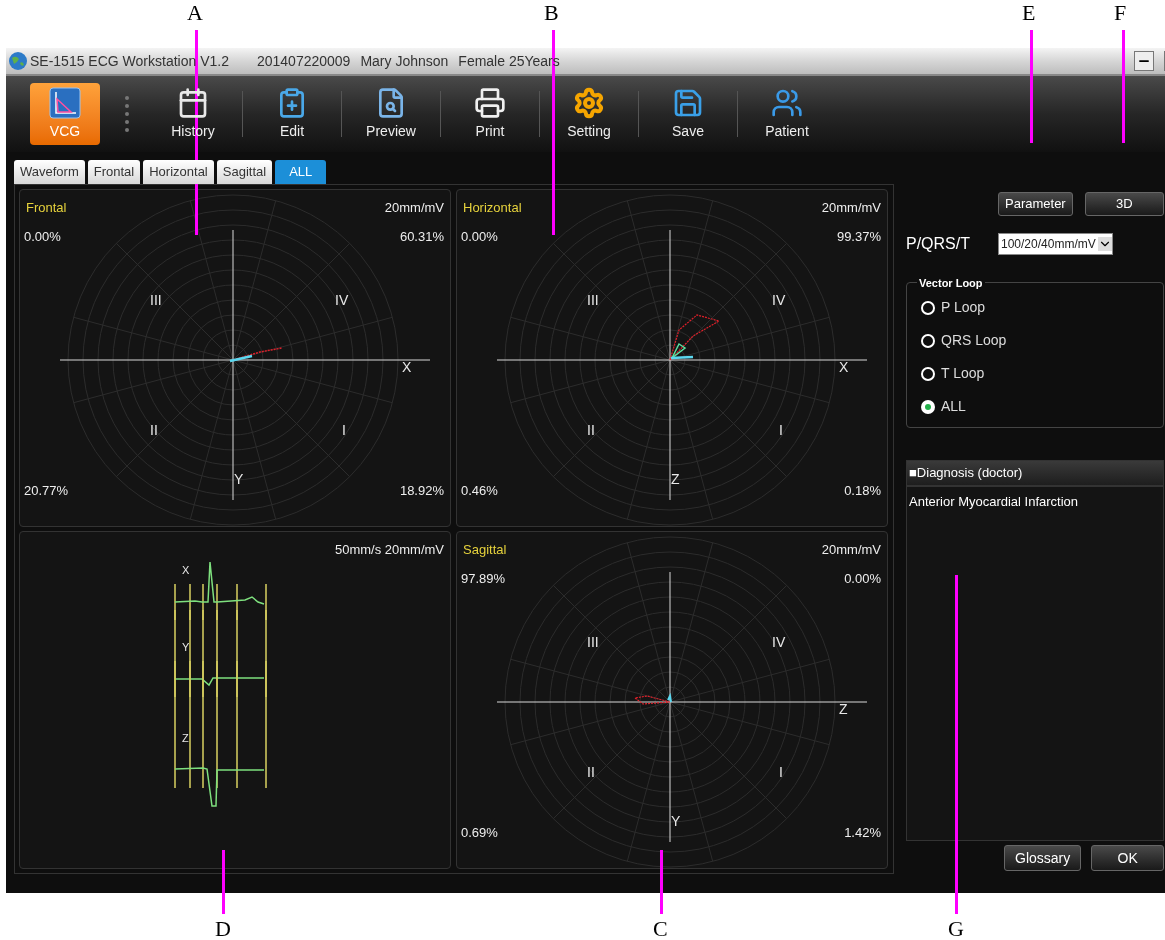 The width and height of the screenshot is (1165, 940). What do you see at coordinates (1035, 204) in the screenshot?
I see `panel-button: Parameter` at bounding box center [1035, 204].